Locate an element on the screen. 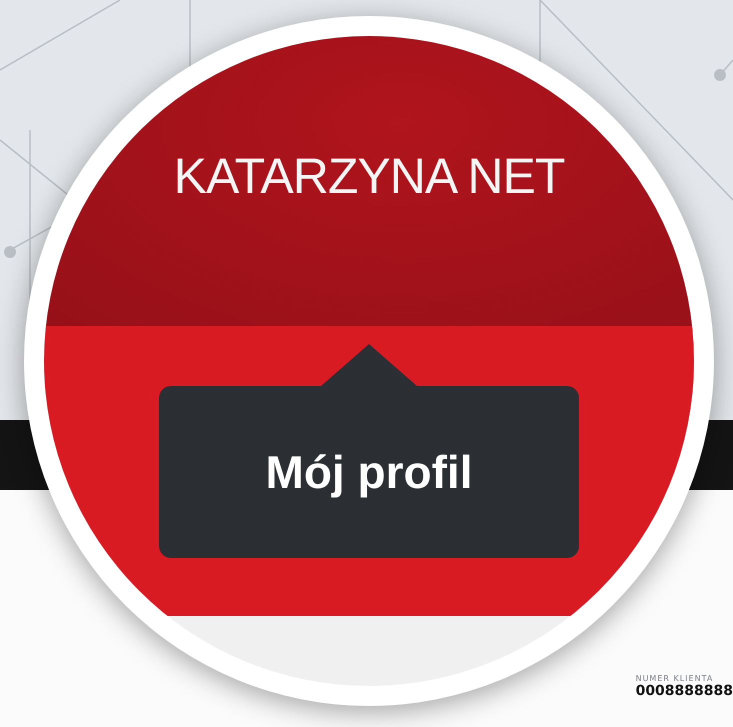  tooltip-pointer-icon is located at coordinates (369, 365).